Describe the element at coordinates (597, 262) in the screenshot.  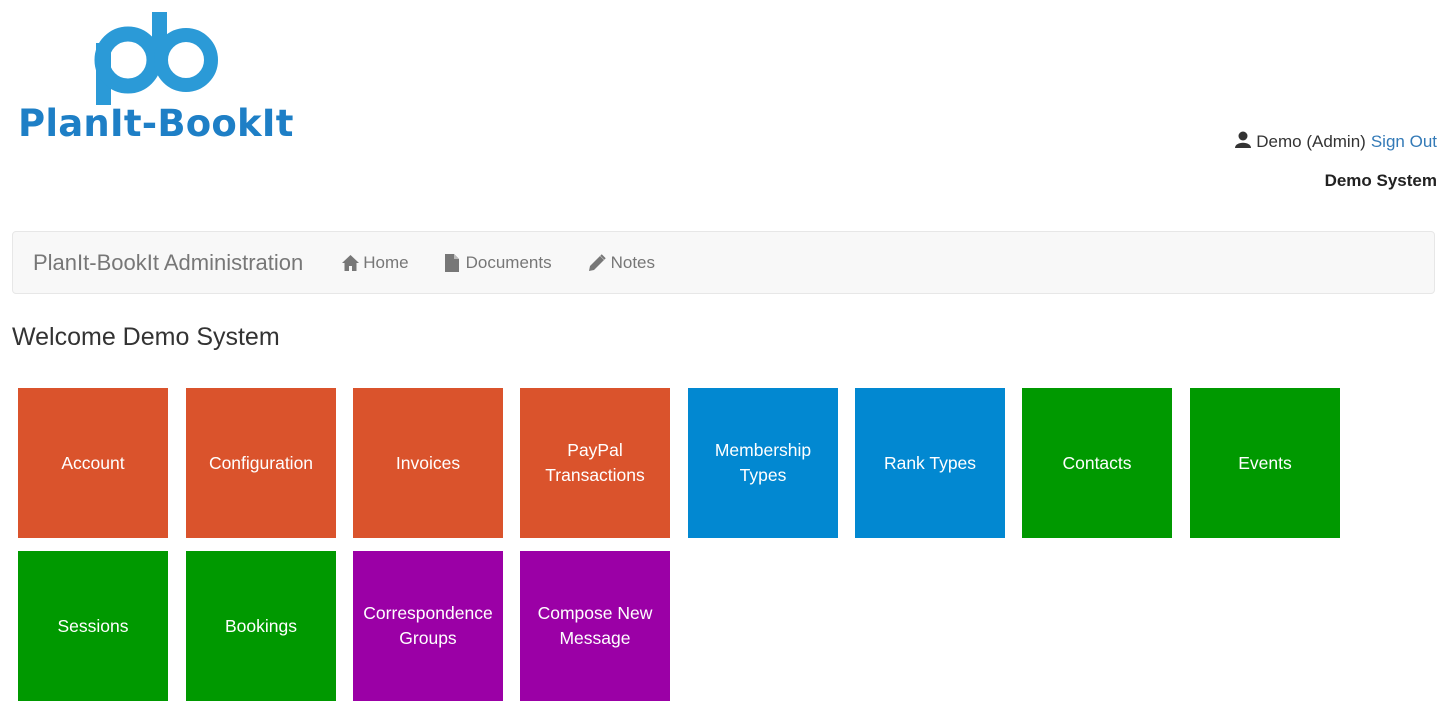
I see `pencil-icon` at that location.